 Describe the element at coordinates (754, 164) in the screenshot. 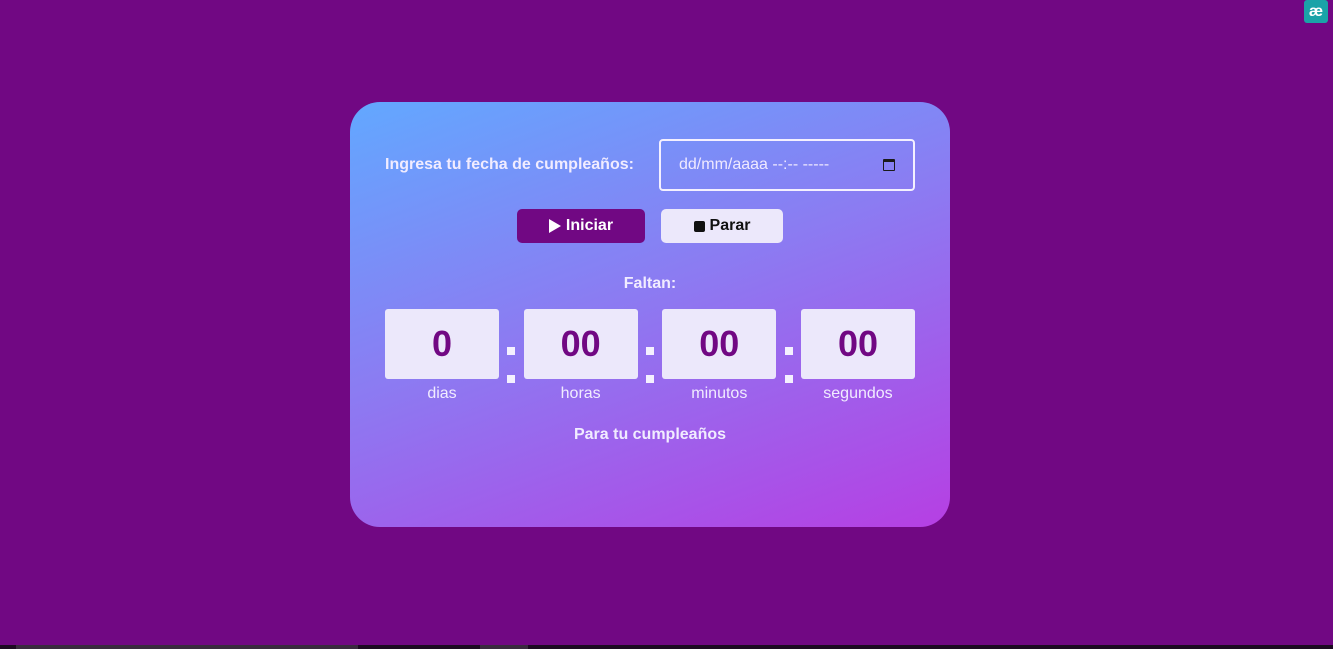

I see `date-placeholder: dd/mm/aaaa --:-- -----` at that location.